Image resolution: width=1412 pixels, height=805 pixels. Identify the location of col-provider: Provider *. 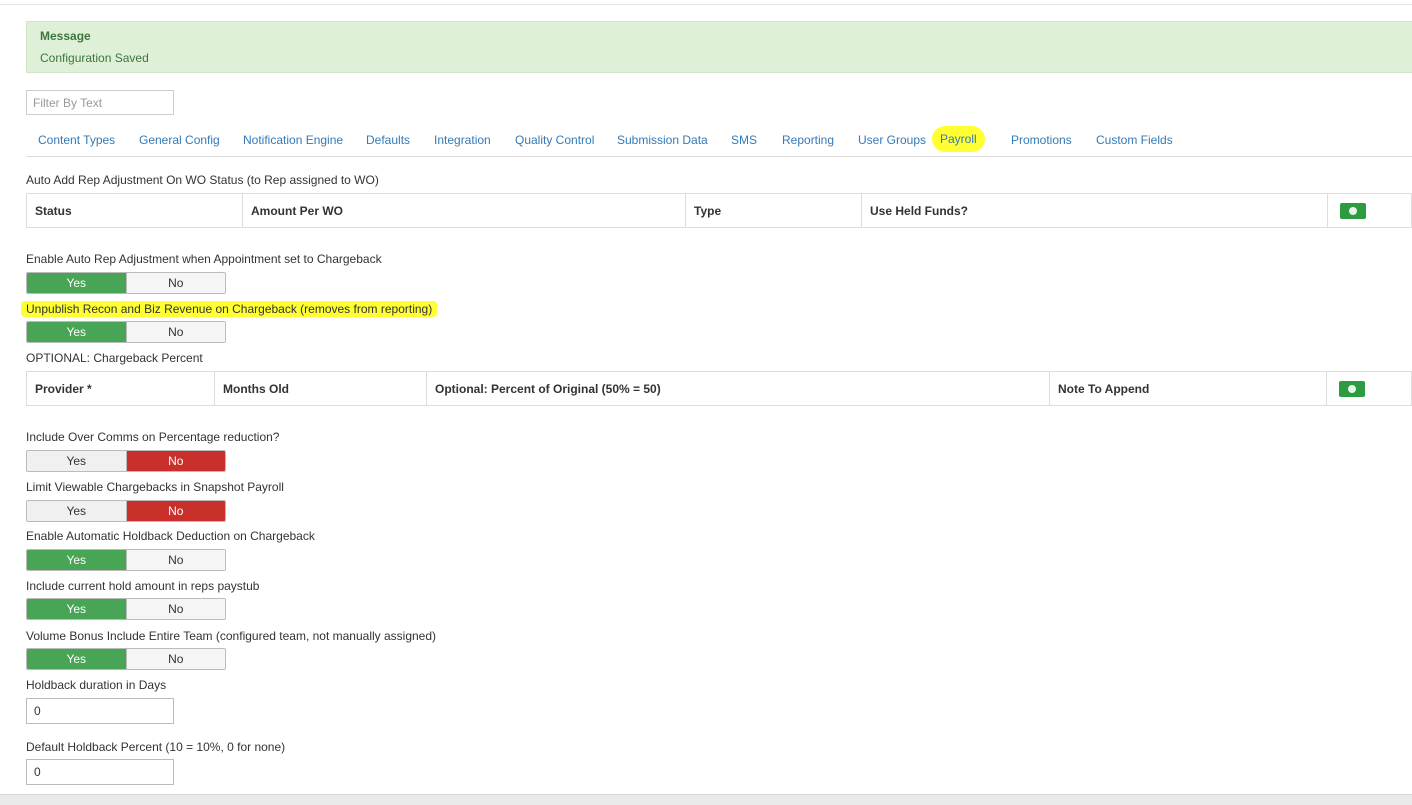
(120, 388).